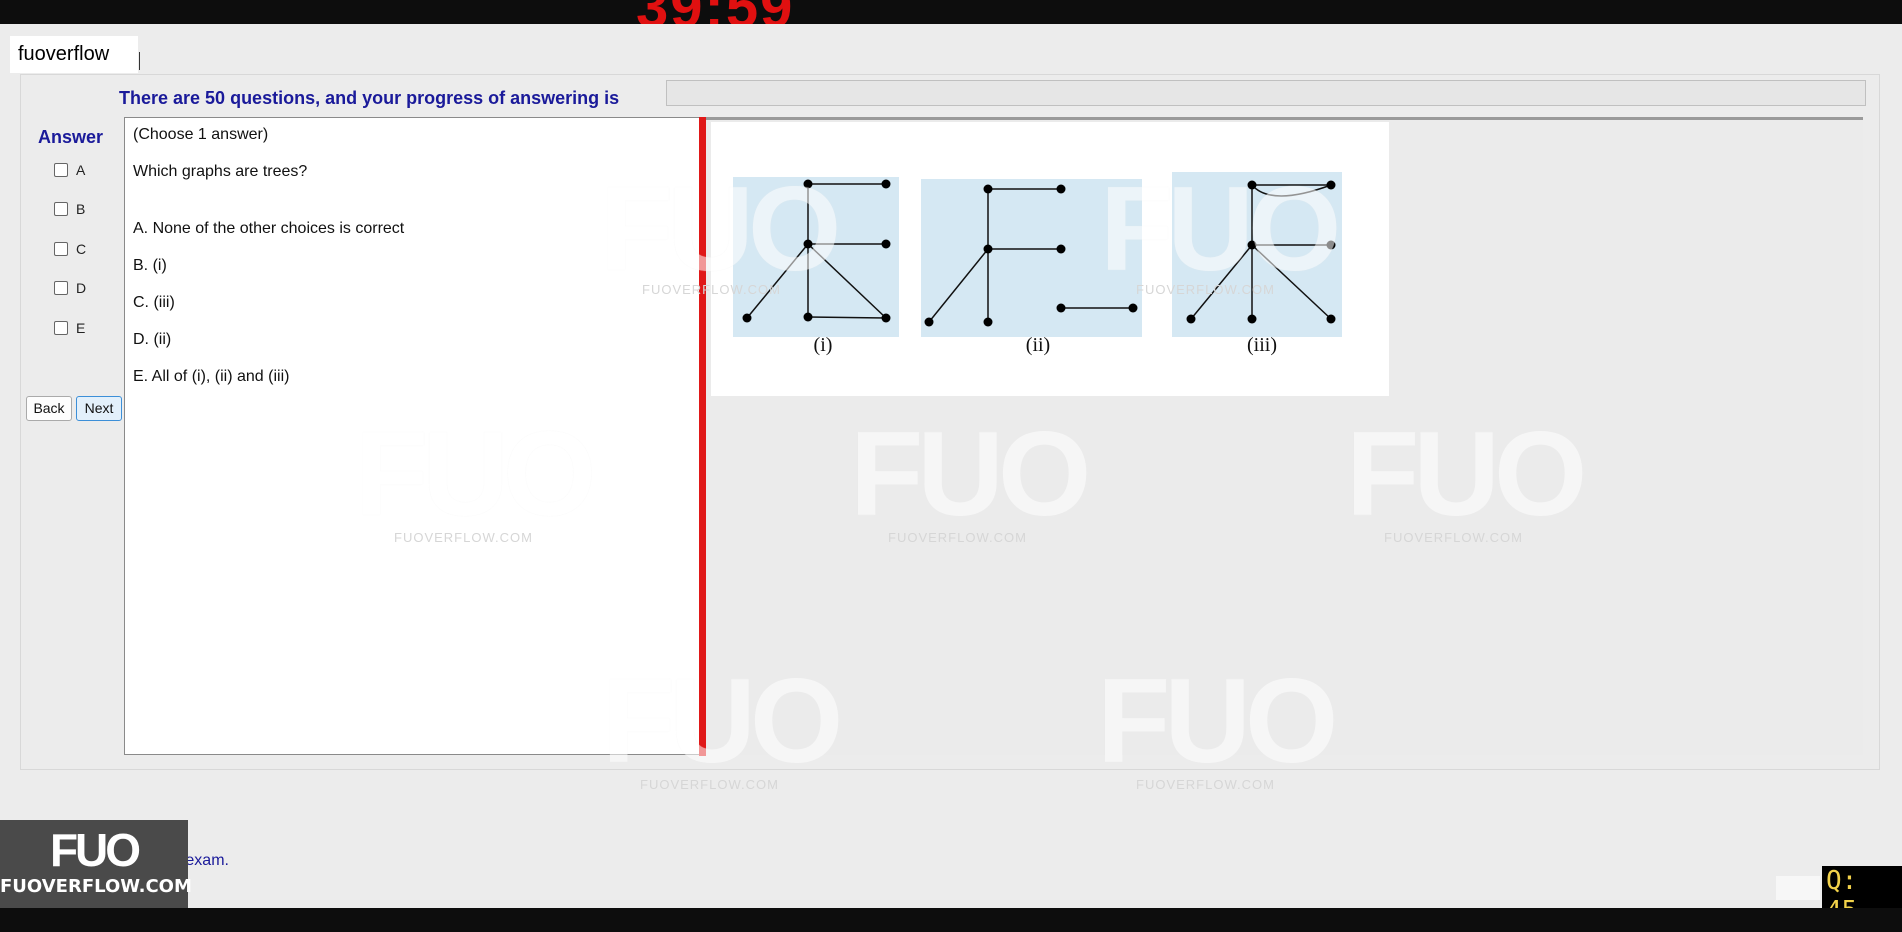 Image resolution: width=1902 pixels, height=932 pixels. What do you see at coordinates (61, 328) in the screenshot?
I see `checkbox-e` at bounding box center [61, 328].